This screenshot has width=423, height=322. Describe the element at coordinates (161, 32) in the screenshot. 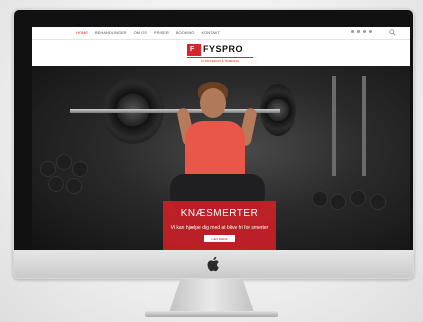

I see `nav-item-priser: PRISER` at that location.